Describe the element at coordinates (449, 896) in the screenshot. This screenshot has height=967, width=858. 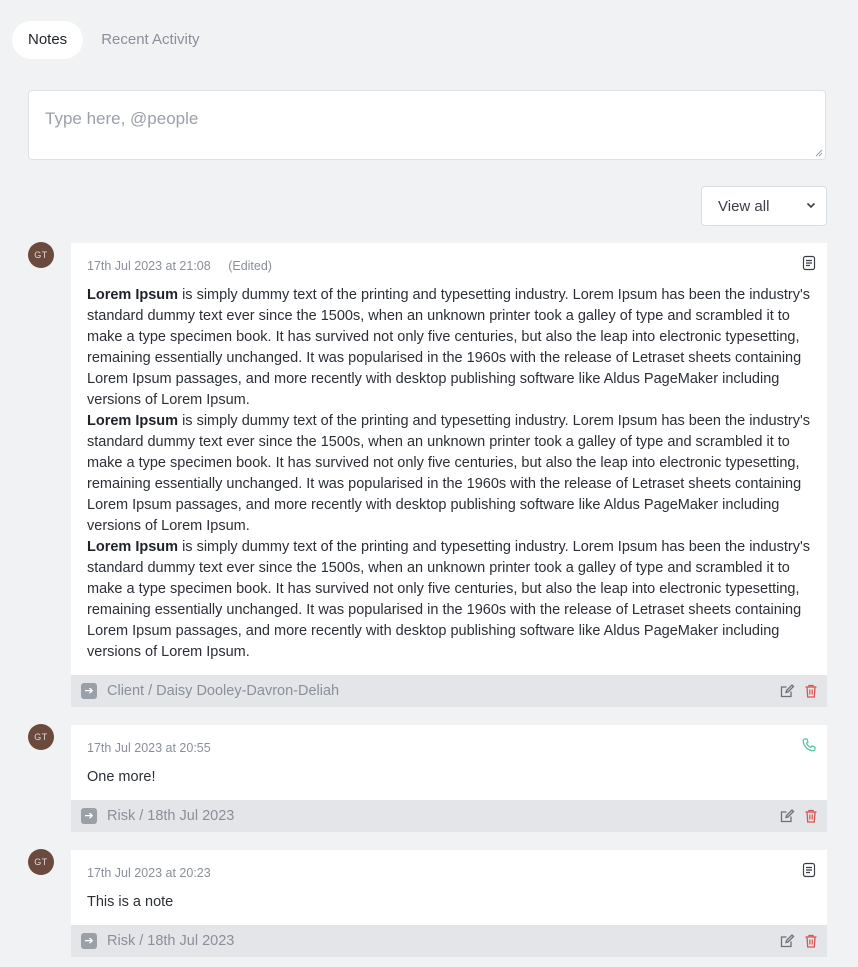
I see `note-content: This is a note` at that location.